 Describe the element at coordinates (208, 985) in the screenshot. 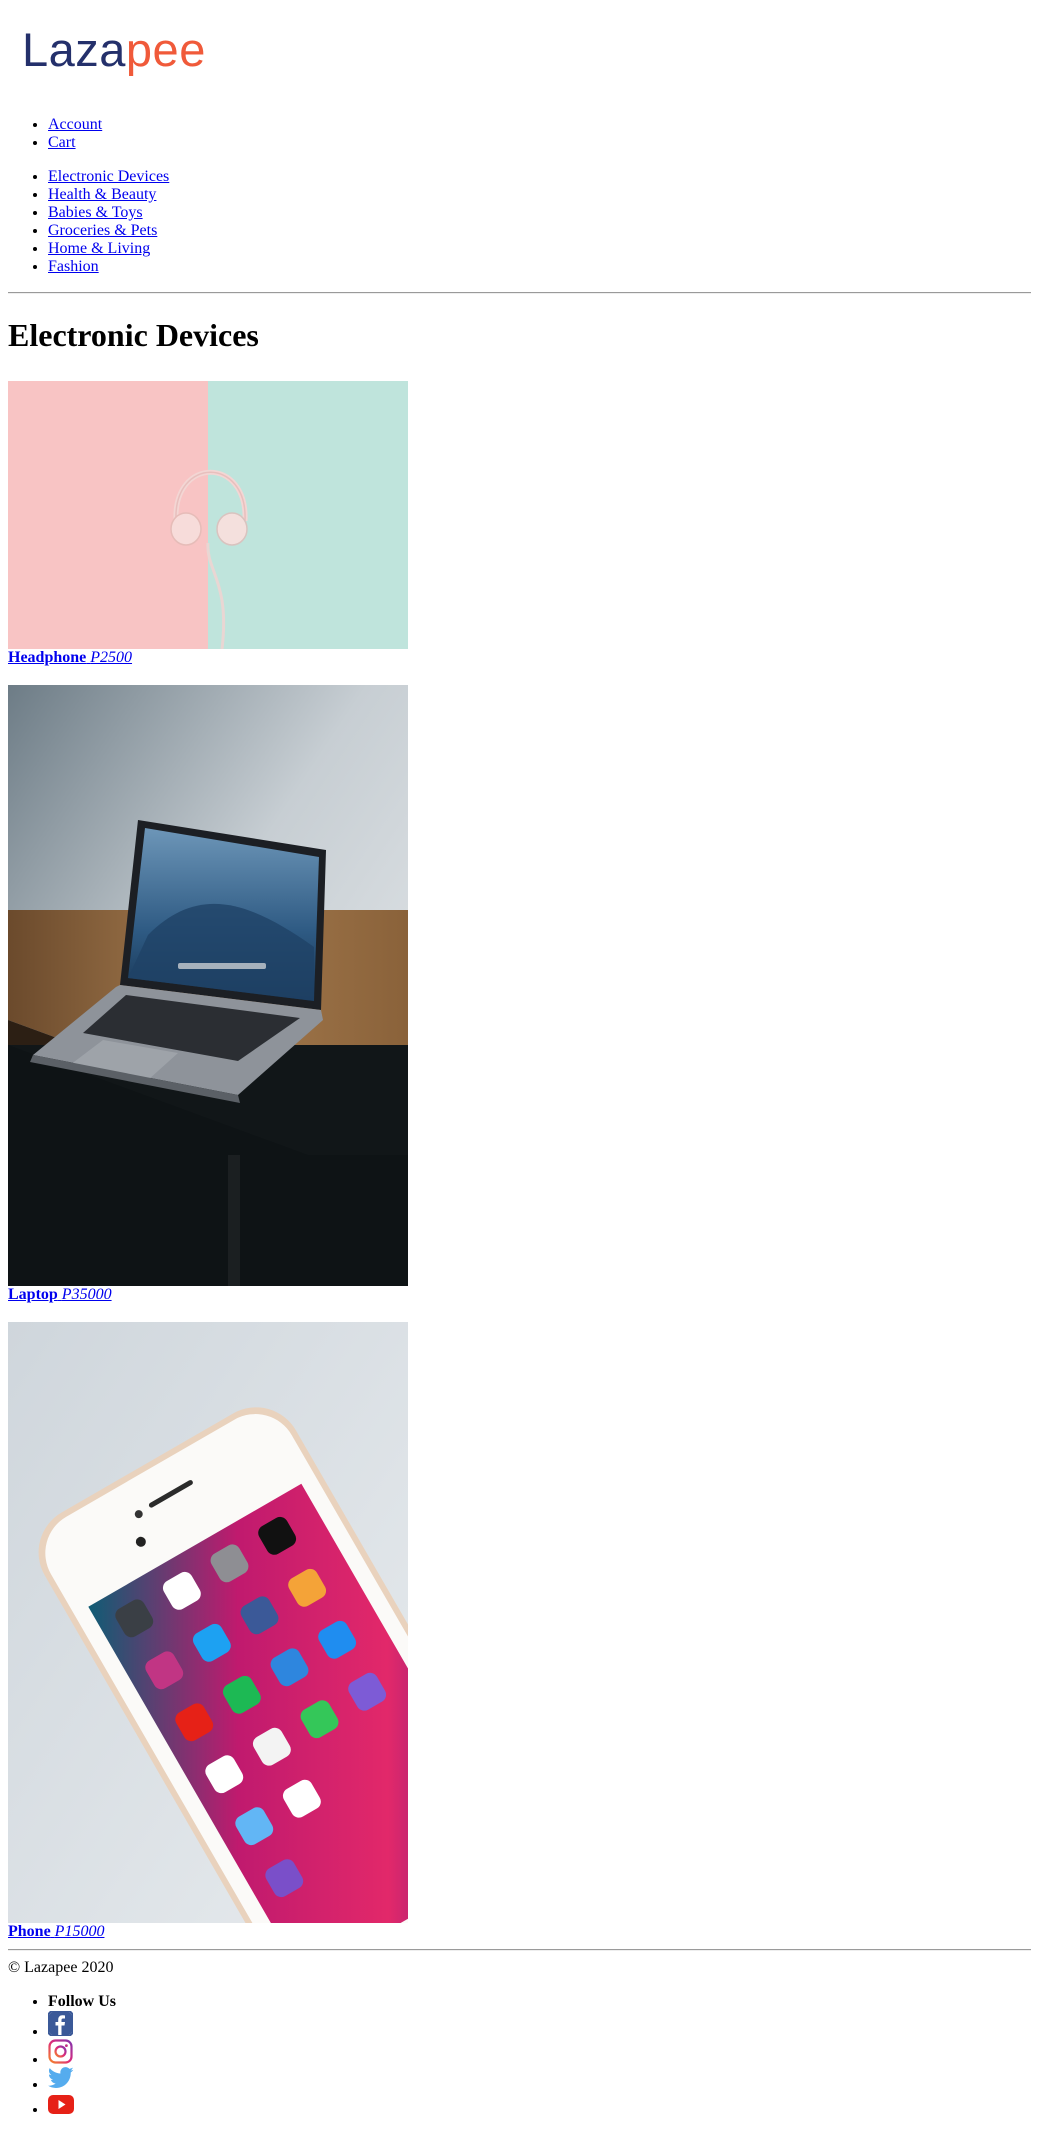

I see `laptop-photo` at that location.